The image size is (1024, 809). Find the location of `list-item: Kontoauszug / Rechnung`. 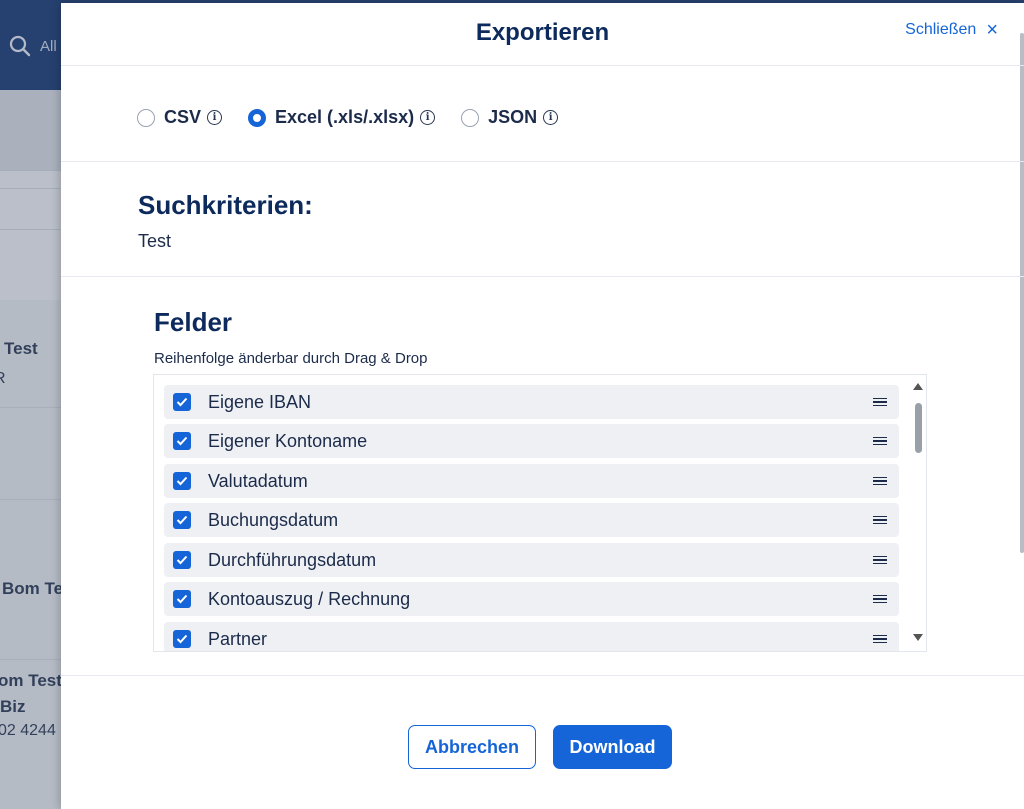

list-item: Kontoauszug / Rechnung is located at coordinates (531, 599).